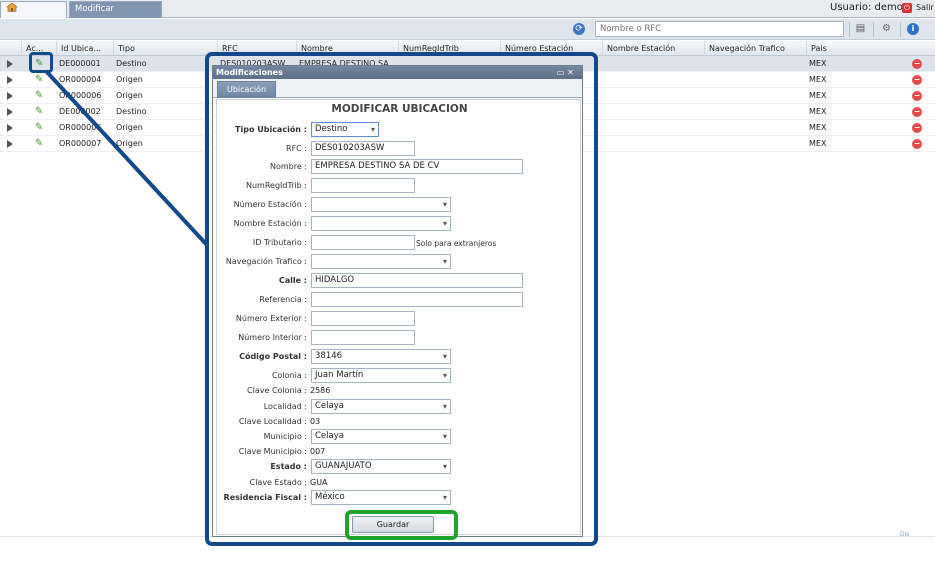 Image resolution: width=935 pixels, height=570 pixels. What do you see at coordinates (288, 166) in the screenshot?
I see `label-nombre: Nombre :` at bounding box center [288, 166].